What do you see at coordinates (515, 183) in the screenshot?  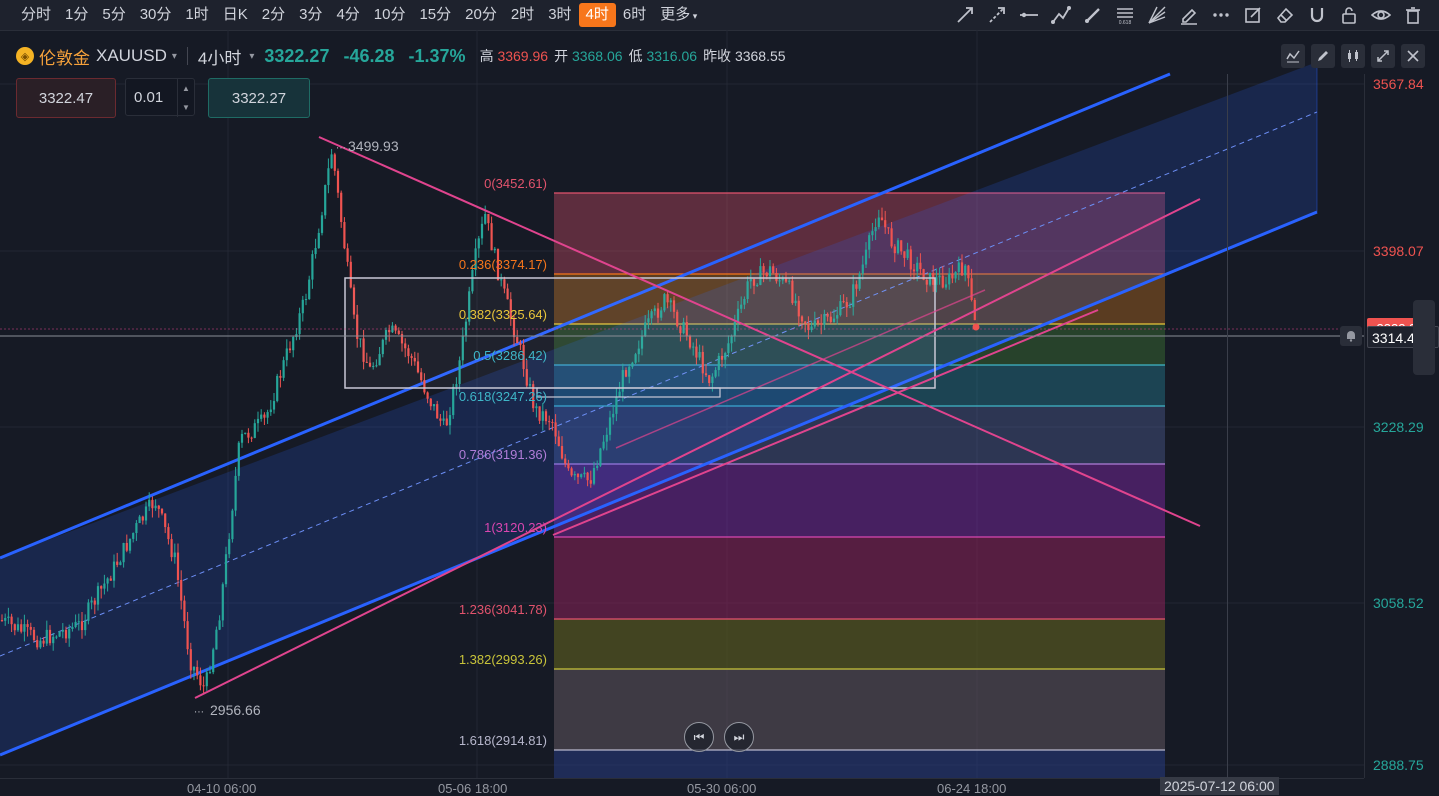 I see `fib-level-label: 0(3452.61)` at bounding box center [515, 183].